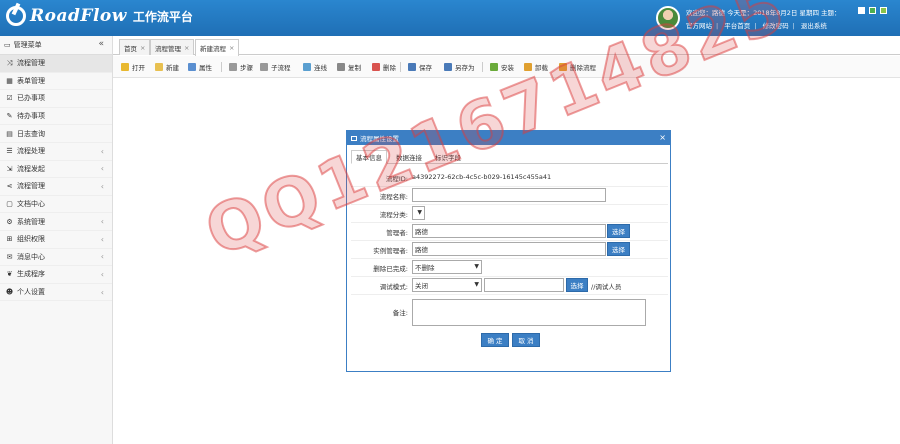  Describe the element at coordinates (418, 213) in the screenshot. I see `flow-category-select: ▼` at that location.